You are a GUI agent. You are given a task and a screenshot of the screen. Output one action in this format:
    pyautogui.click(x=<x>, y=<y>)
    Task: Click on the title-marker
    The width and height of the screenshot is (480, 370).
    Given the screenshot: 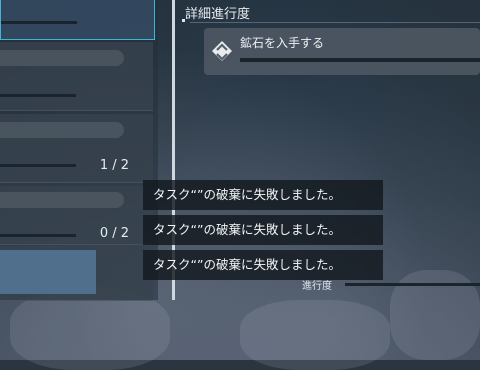 What is the action you would take?
    pyautogui.click(x=183, y=20)
    